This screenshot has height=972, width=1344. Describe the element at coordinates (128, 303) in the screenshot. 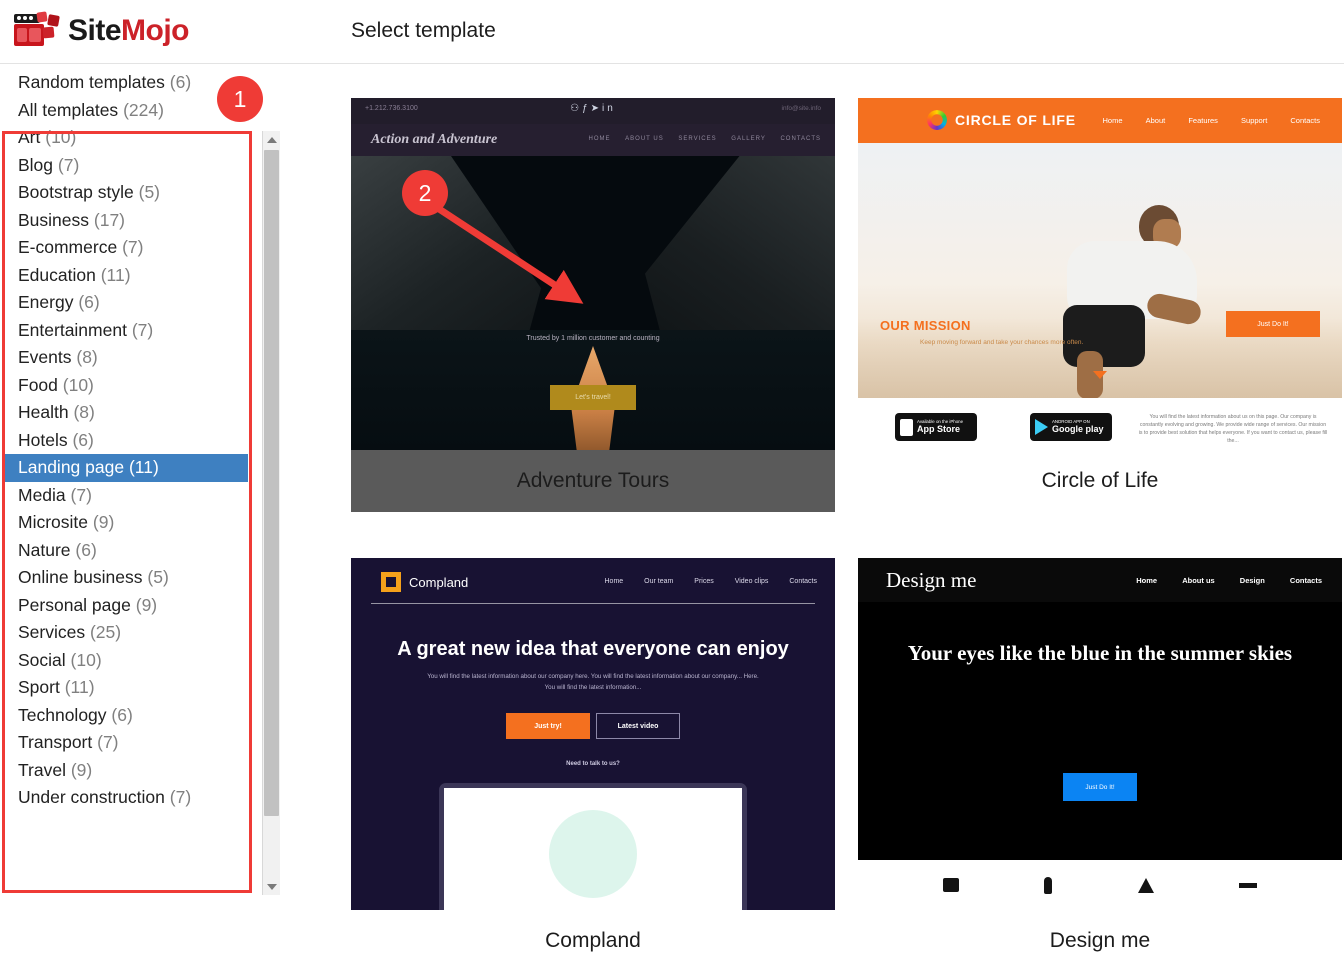

I see `category-item: Energy (6)` at that location.